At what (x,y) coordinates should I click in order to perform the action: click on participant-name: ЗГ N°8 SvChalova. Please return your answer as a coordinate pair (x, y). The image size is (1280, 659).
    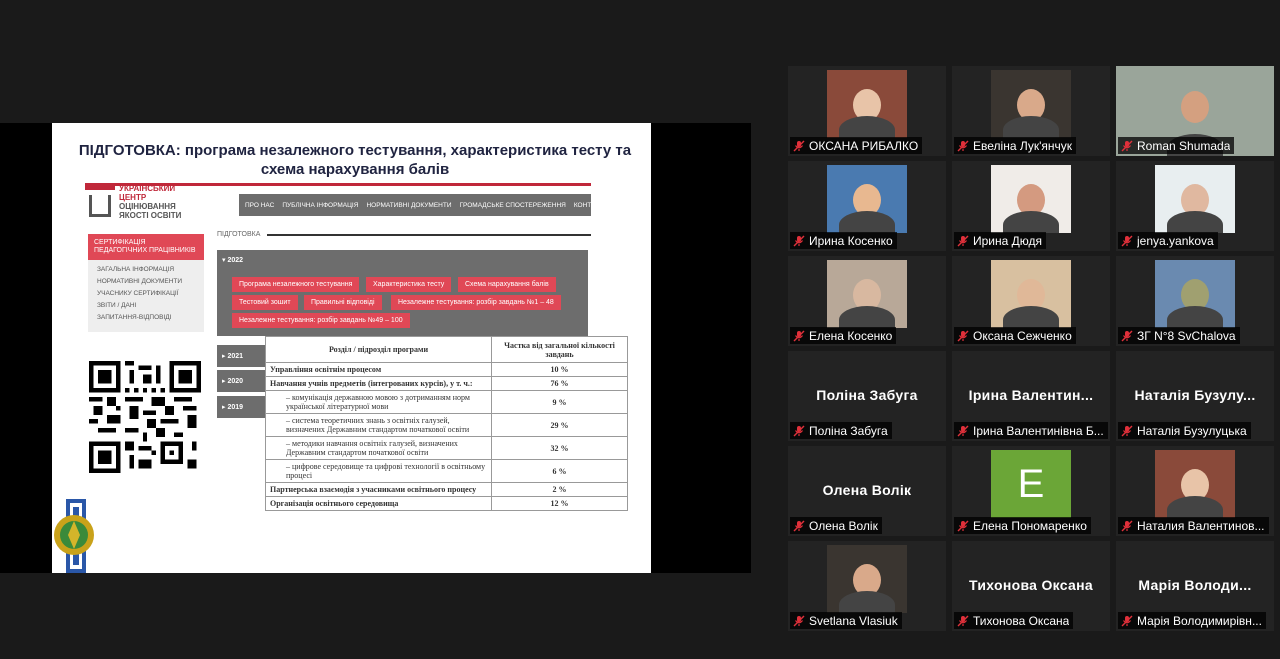
    Looking at the image, I should click on (1186, 335).